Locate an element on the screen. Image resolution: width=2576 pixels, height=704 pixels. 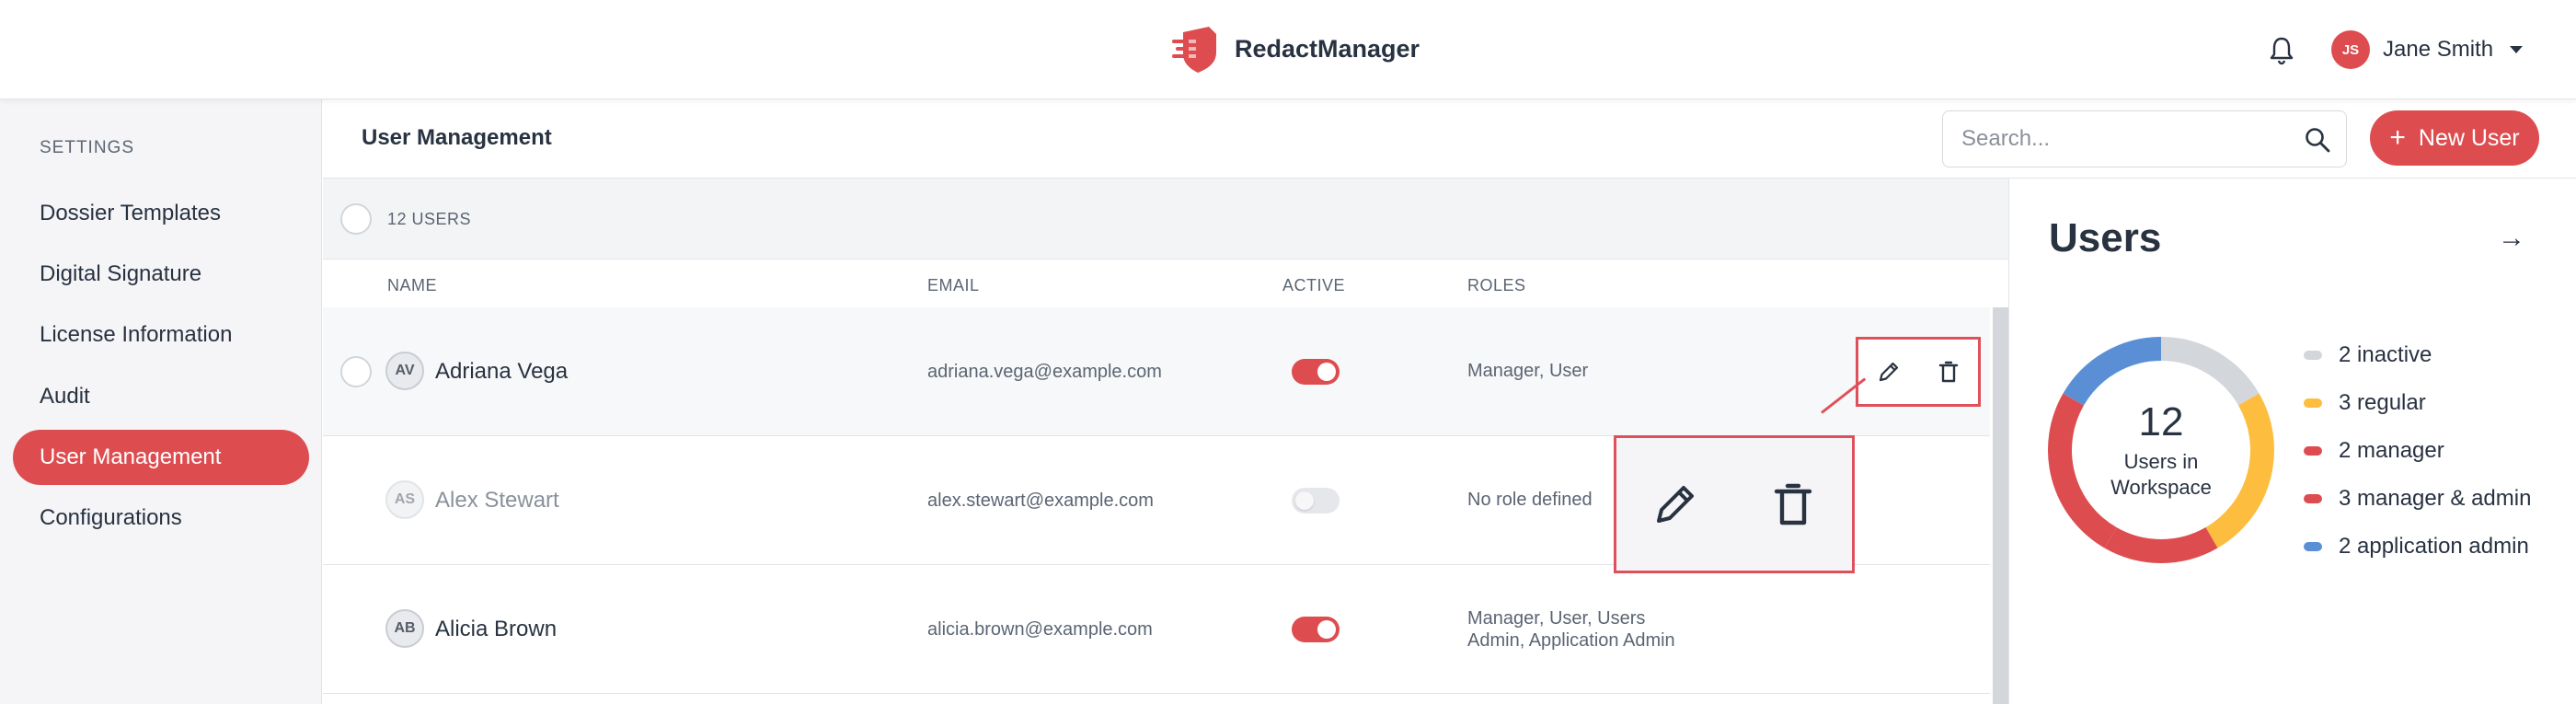
column-header-active: ACTIVE is located at coordinates (1313, 285).